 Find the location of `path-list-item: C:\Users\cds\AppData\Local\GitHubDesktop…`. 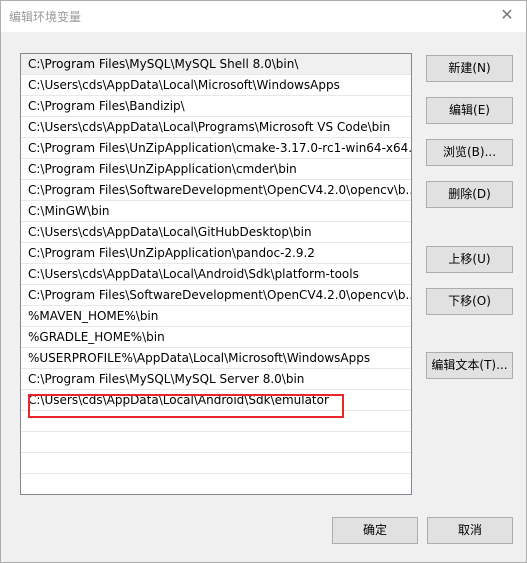

path-list-item: C:\Users\cds\AppData\Local\GitHubDesktop… is located at coordinates (216, 232).